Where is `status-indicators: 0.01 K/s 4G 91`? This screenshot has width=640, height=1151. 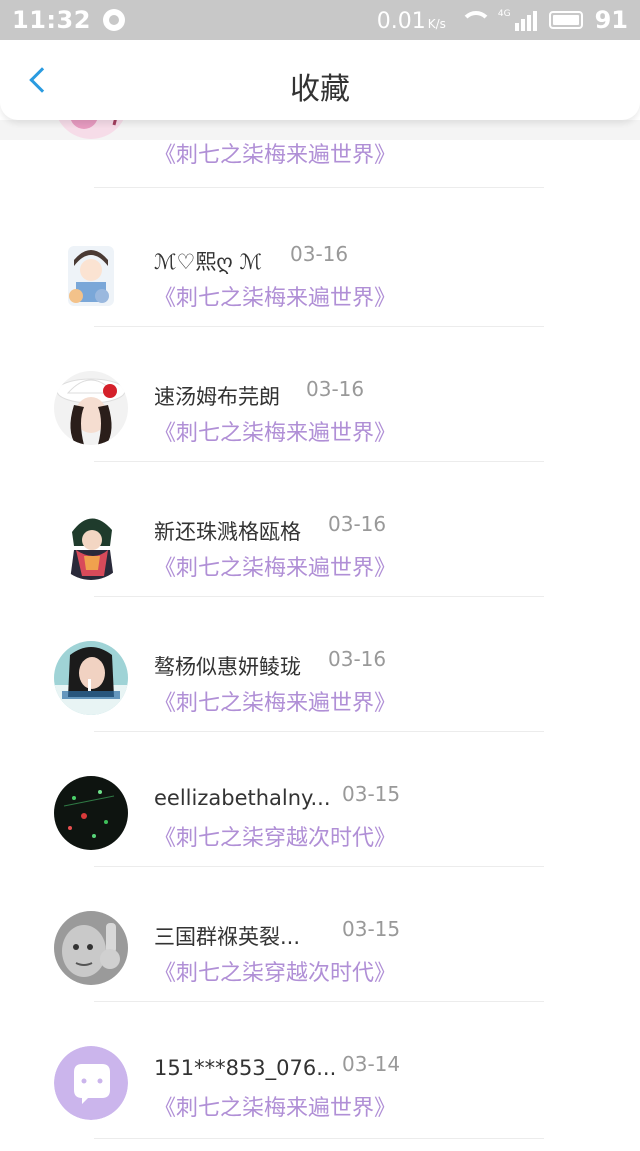 status-indicators: 0.01 K/s 4G 91 is located at coordinates (502, 20).